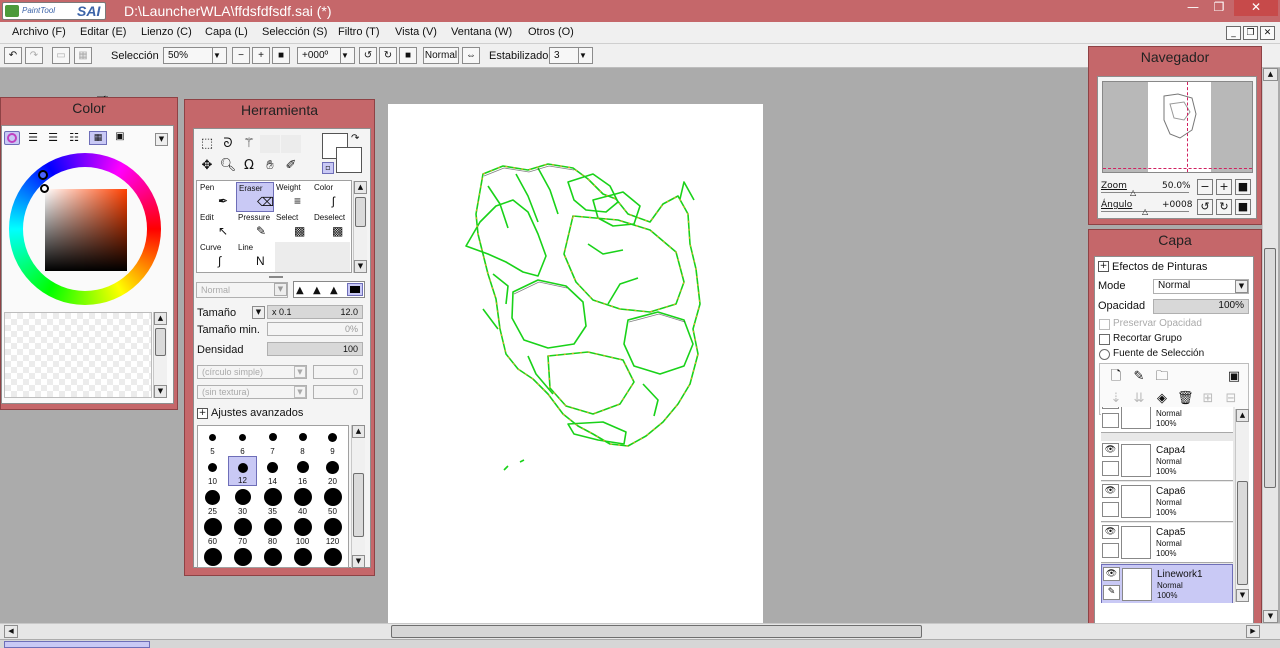 The height and width of the screenshot is (648, 1280). Describe the element at coordinates (1139, 377) in the screenshot. I see `new-linework-layer-icon: ✎` at that location.